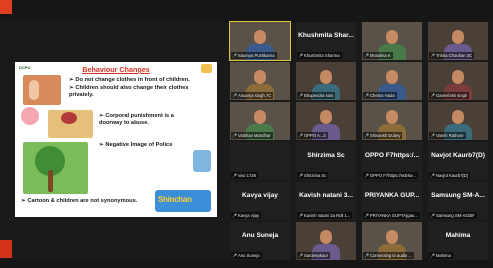 This screenshot has width=493, height=268. Describe the element at coordinates (260, 201) in the screenshot. I see `participant-tile: Kavya vijay 🎤Kavya vijay` at that location.